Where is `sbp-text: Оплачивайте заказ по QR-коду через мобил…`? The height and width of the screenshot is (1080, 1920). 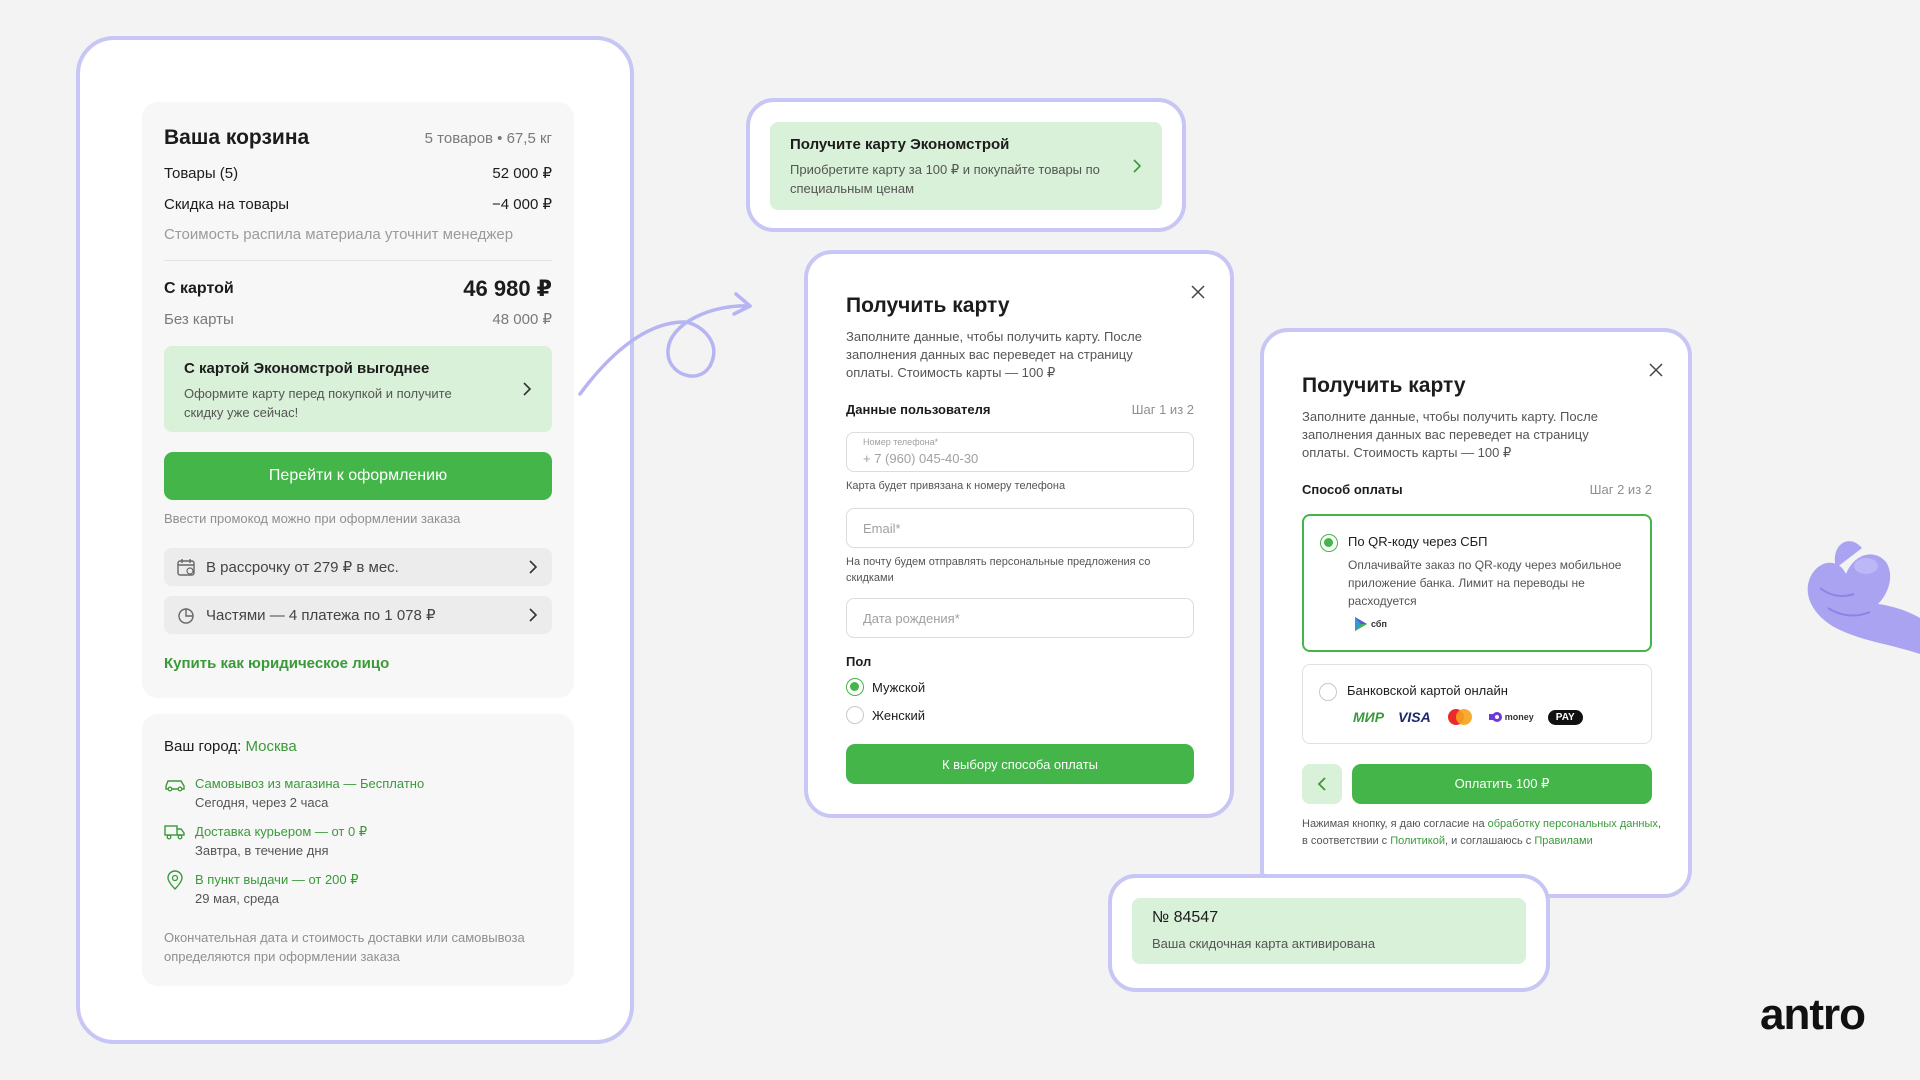 sbp-text: Оплачивайте заказ по QR-коду через мобил… is located at coordinates (1485, 583).